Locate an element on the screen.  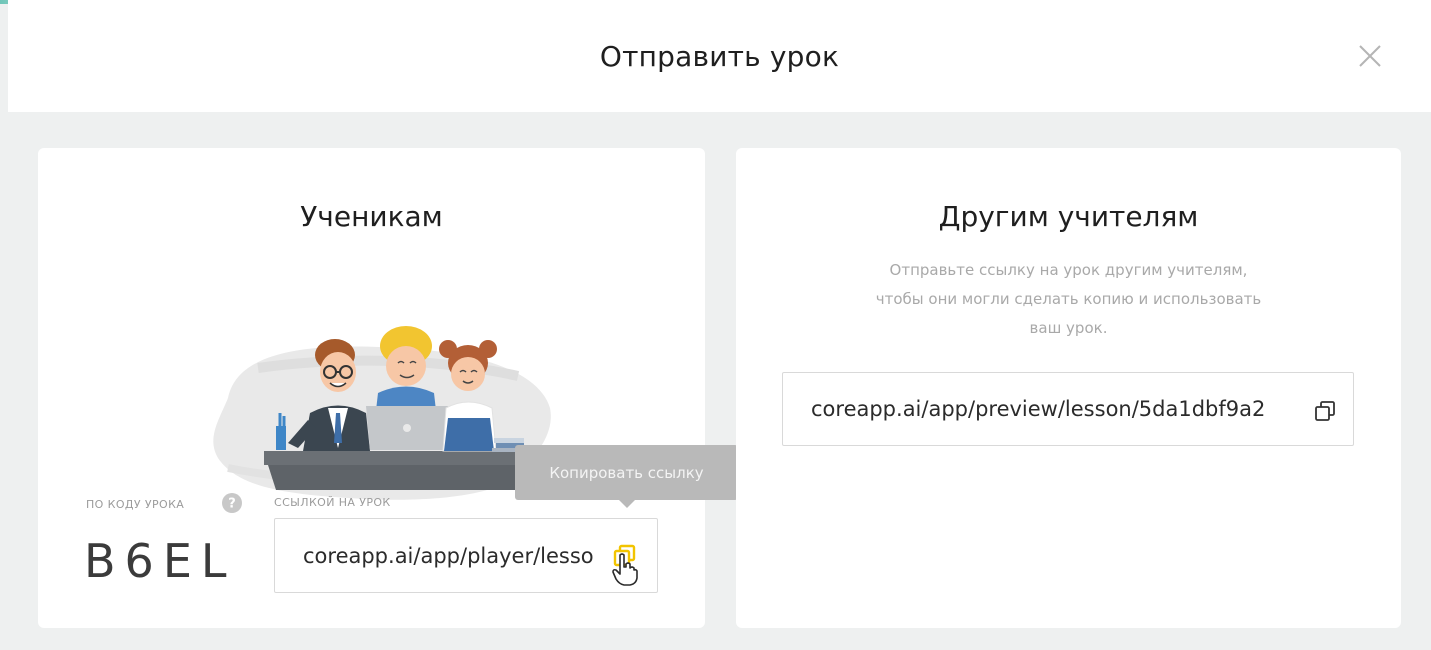
copy-link-tooltip: Копировать ссылку is located at coordinates (626, 476).